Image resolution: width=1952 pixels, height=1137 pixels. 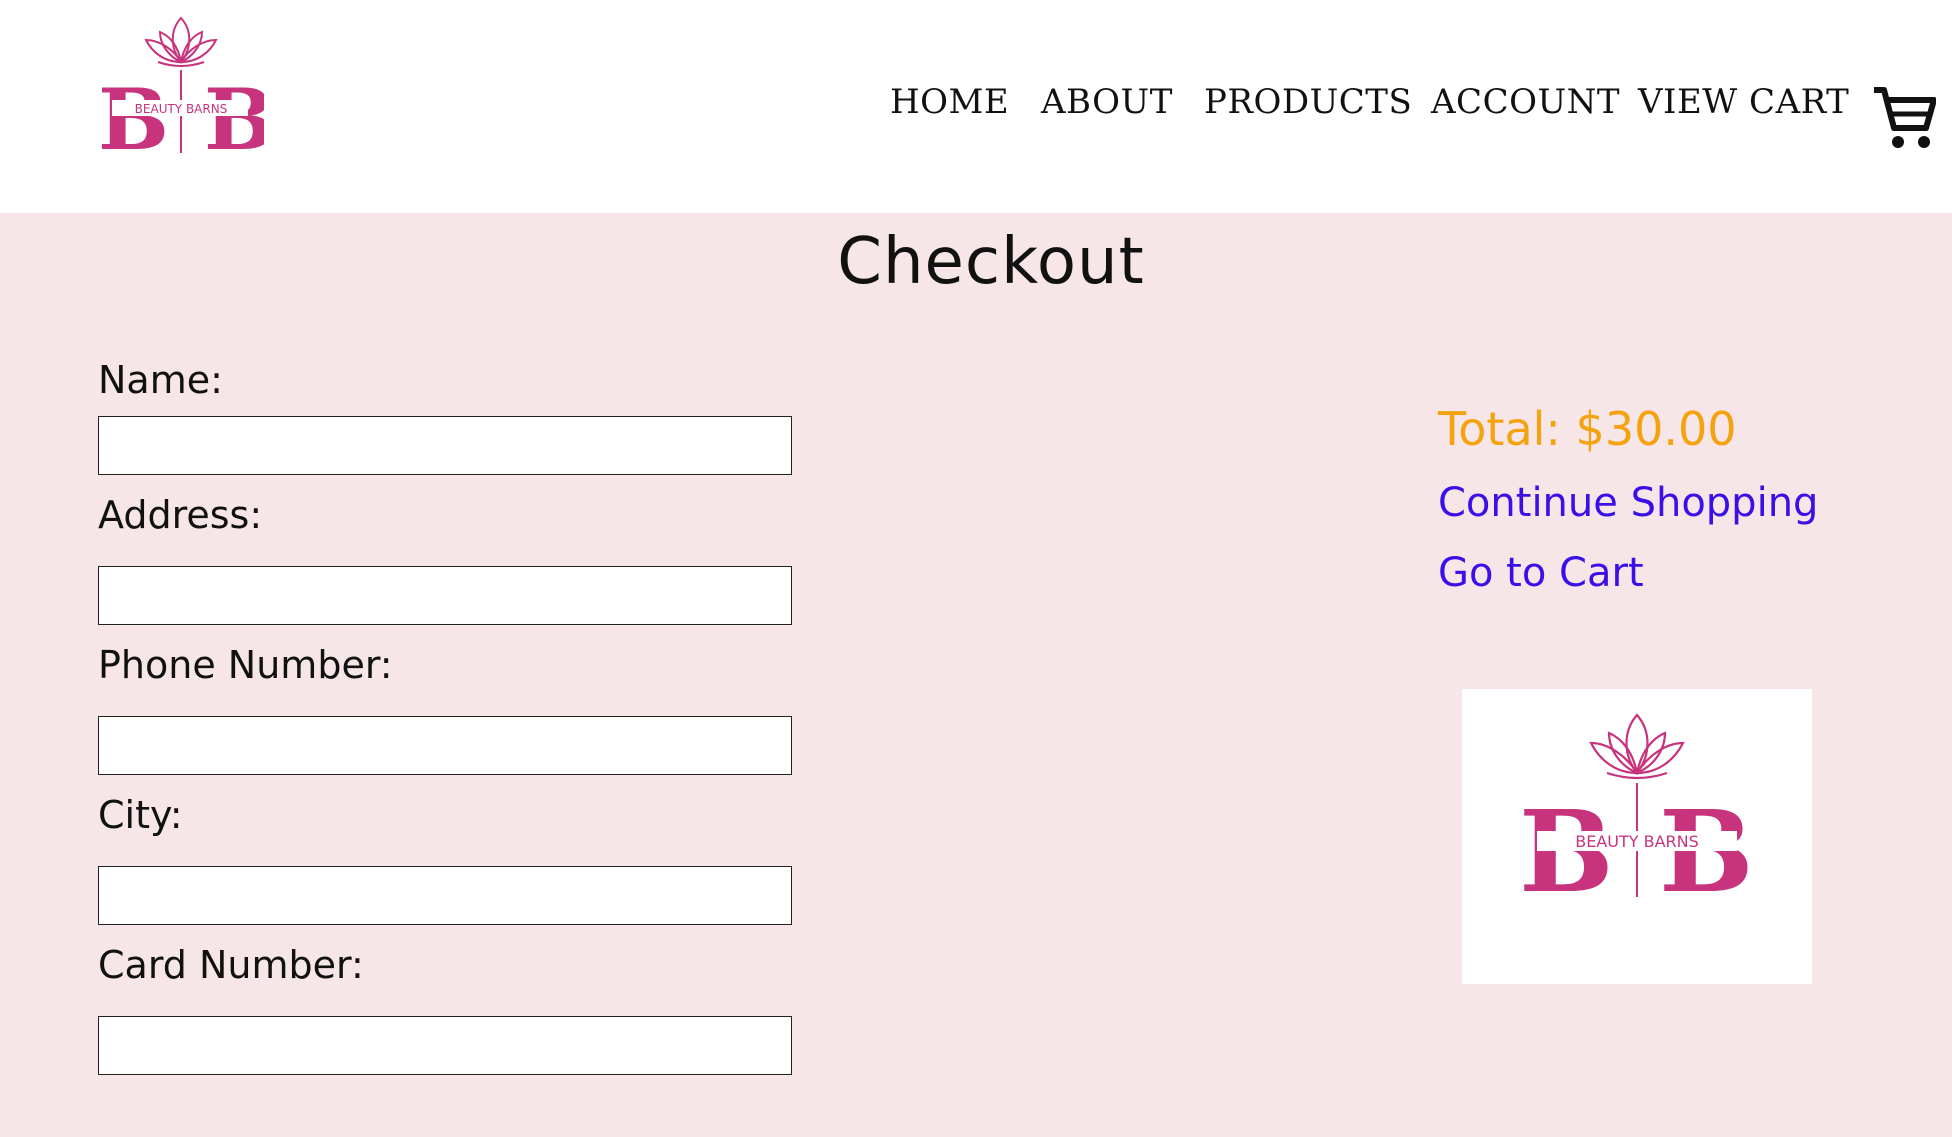 I want to click on nav-view-cart: VIEW CART, so click(x=1743, y=102).